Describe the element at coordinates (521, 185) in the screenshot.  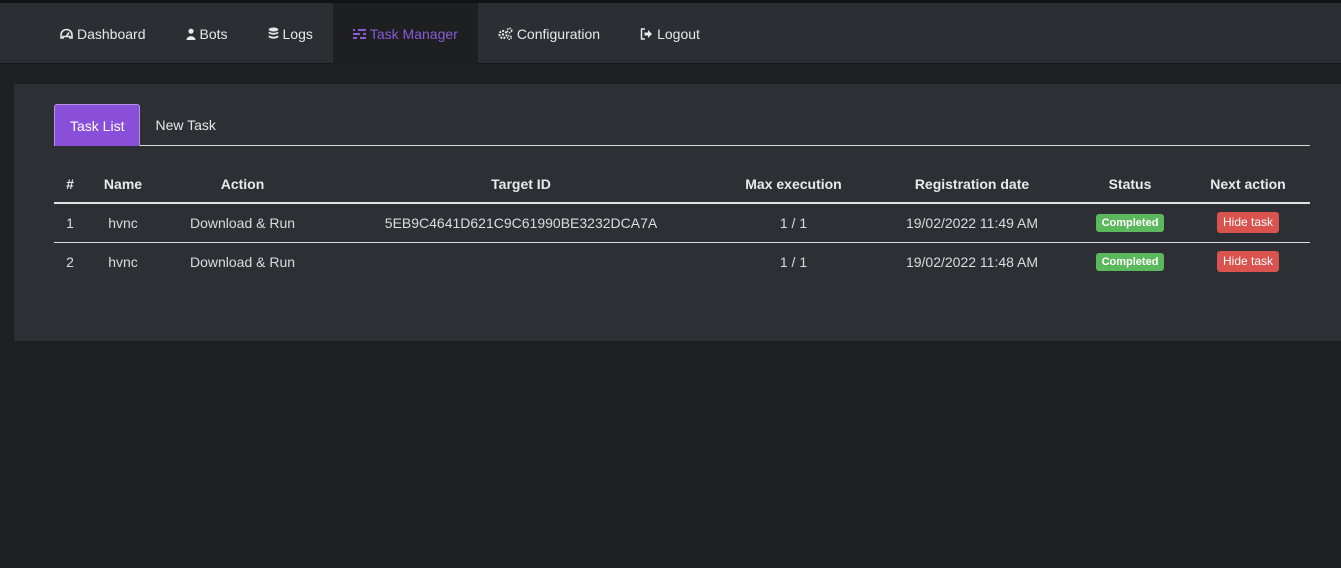
I see `column-header-target-id: Target ID` at that location.